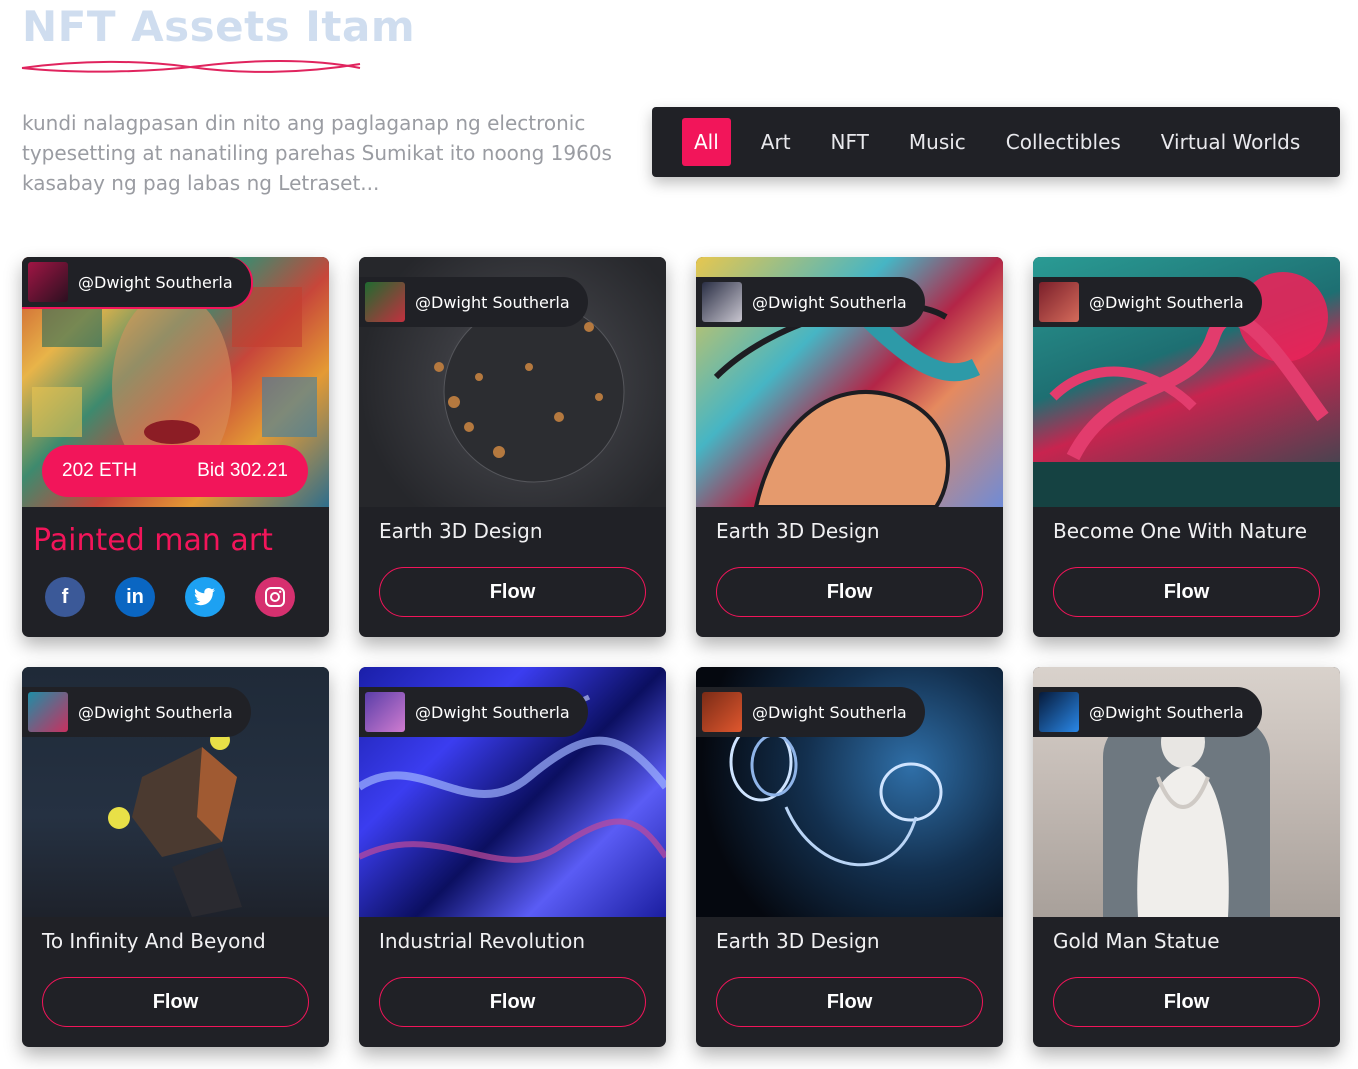 This screenshot has height=1069, width=1358. Describe the element at coordinates (175, 471) in the screenshot. I see `price-bar: 202 ETH Bid 302.21` at that location.